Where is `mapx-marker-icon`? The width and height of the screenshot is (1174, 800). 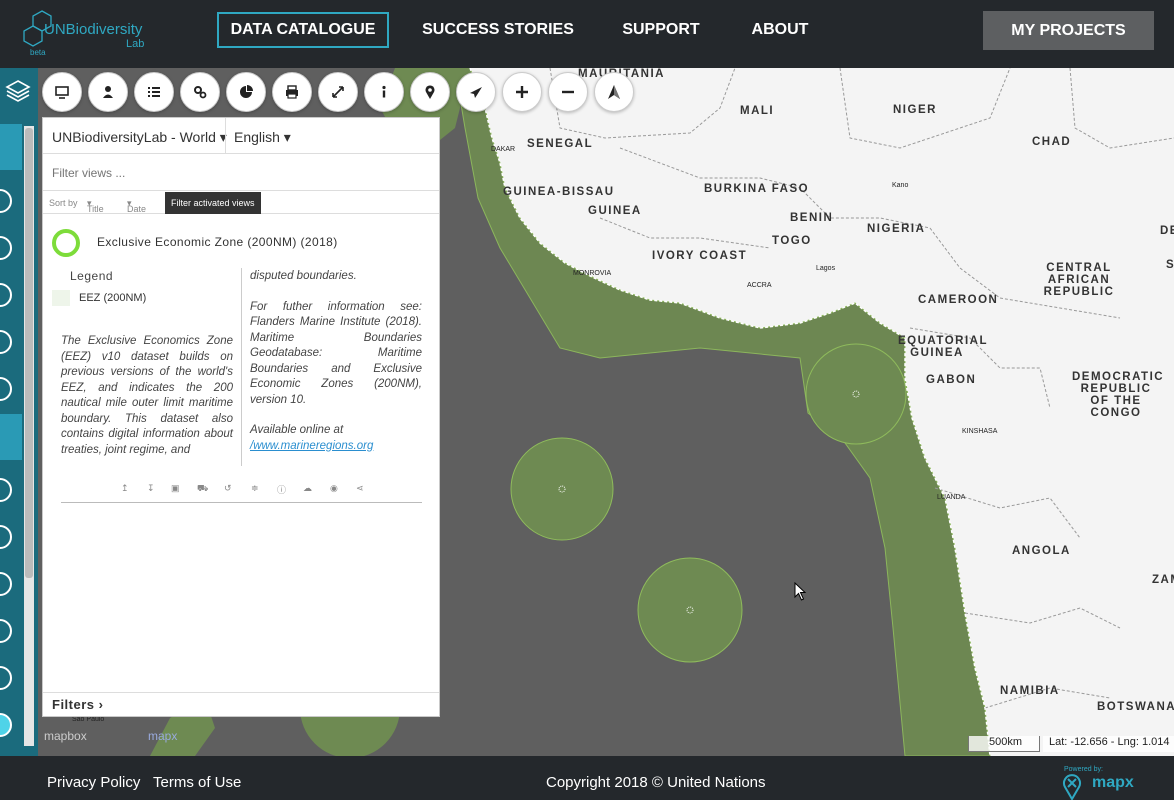 mapx-marker-icon is located at coordinates (1072, 787).